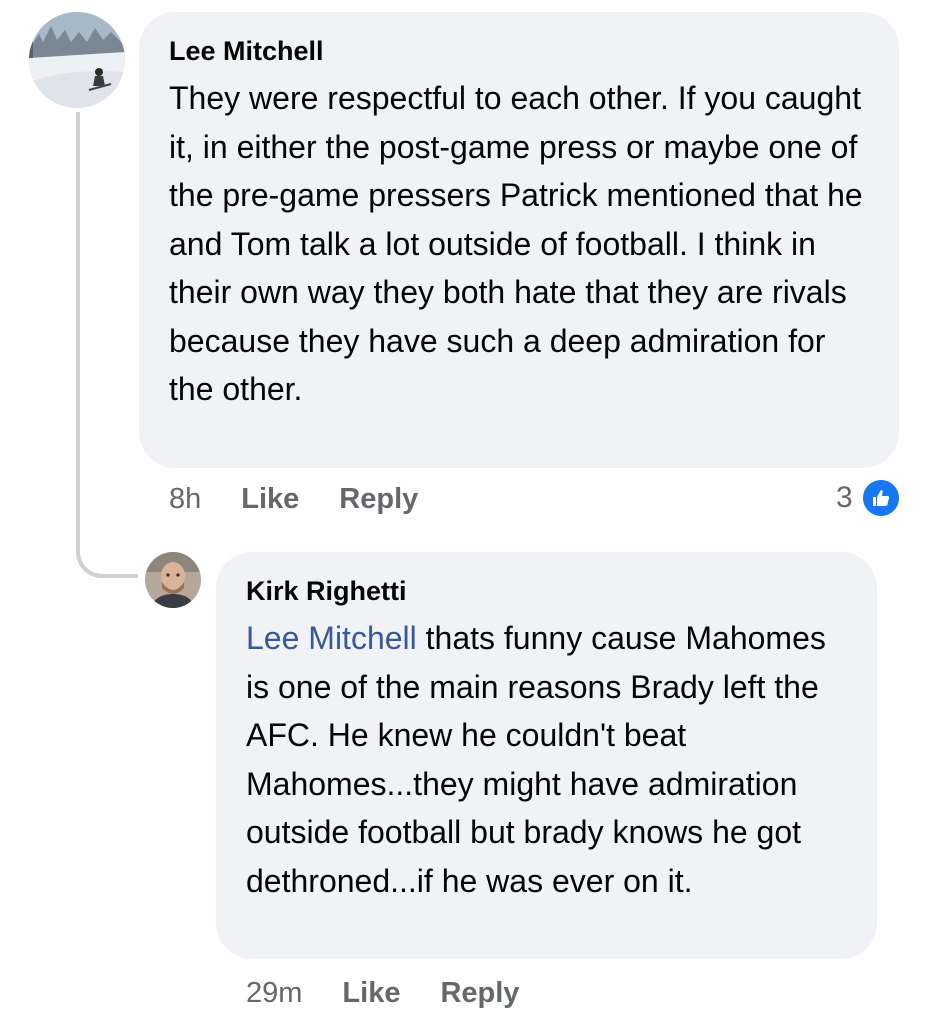 The image size is (935, 1024). Describe the element at coordinates (880, 498) in the screenshot. I see `thumbs-up-icon` at that location.